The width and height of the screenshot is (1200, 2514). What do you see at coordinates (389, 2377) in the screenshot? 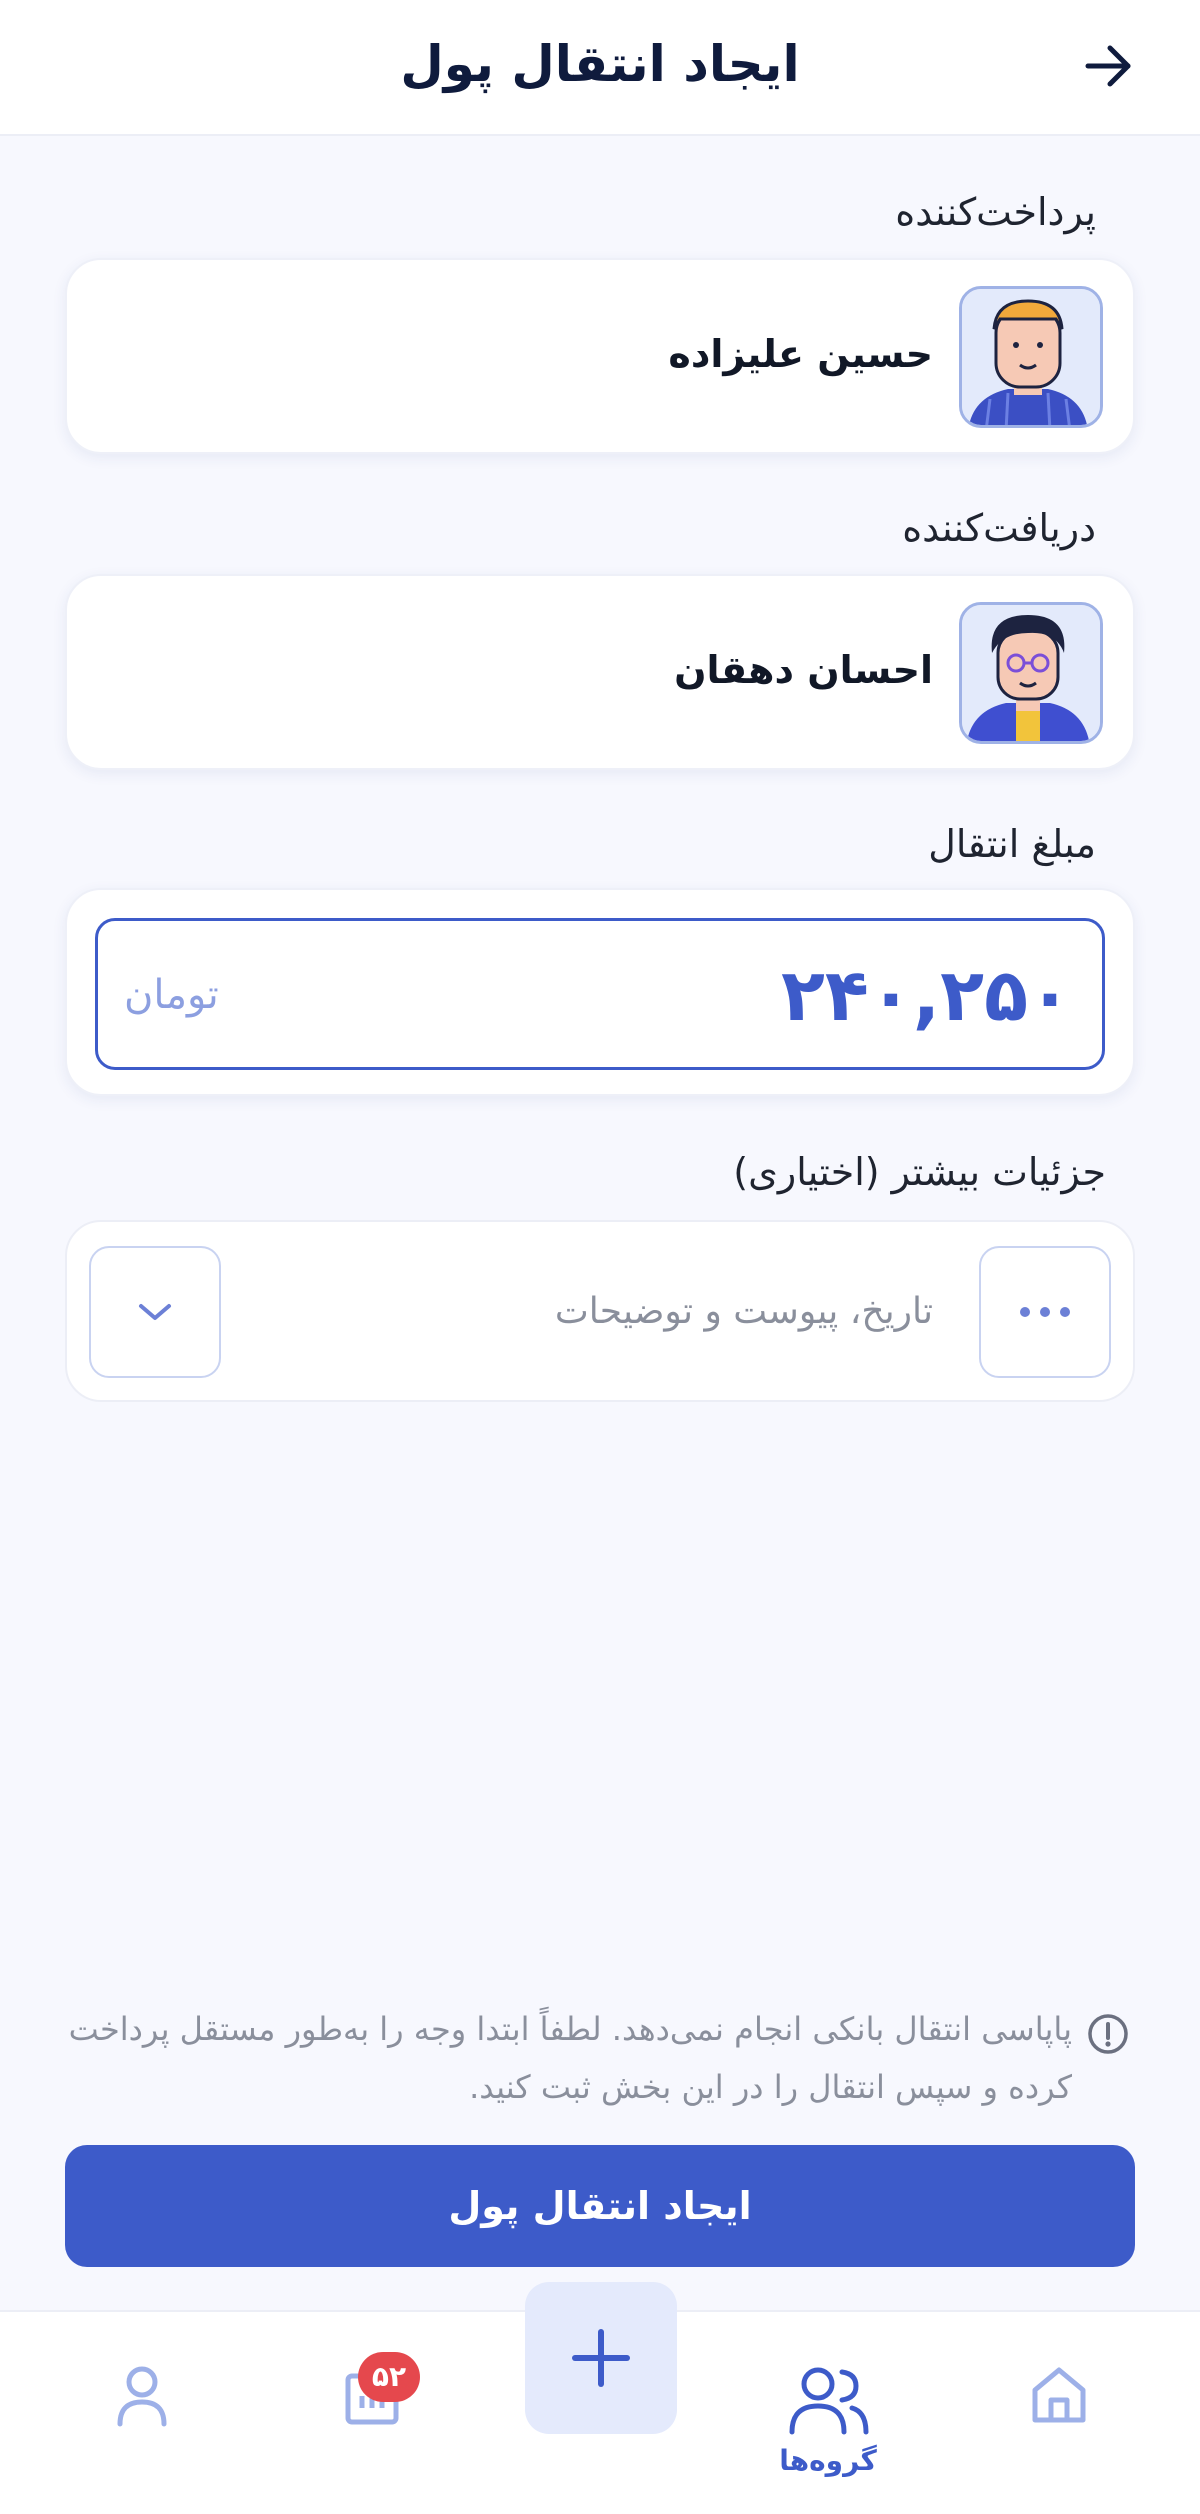
I see `activity-badge: ۵۲` at bounding box center [389, 2377].